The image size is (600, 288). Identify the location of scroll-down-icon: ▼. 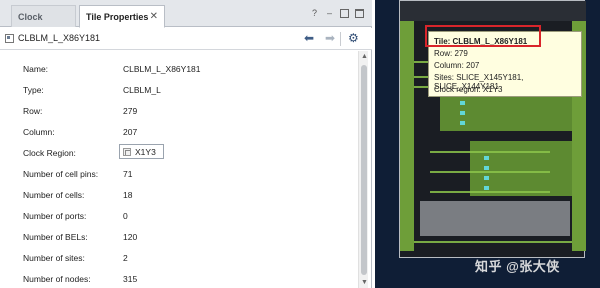
(364, 282).